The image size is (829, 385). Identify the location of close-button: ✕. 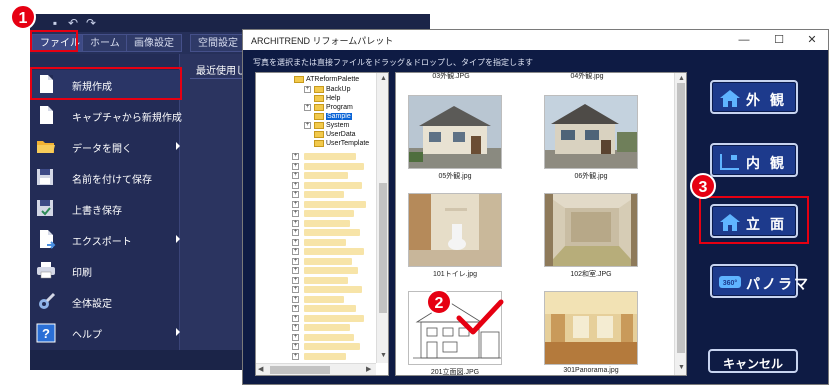
(812, 40).